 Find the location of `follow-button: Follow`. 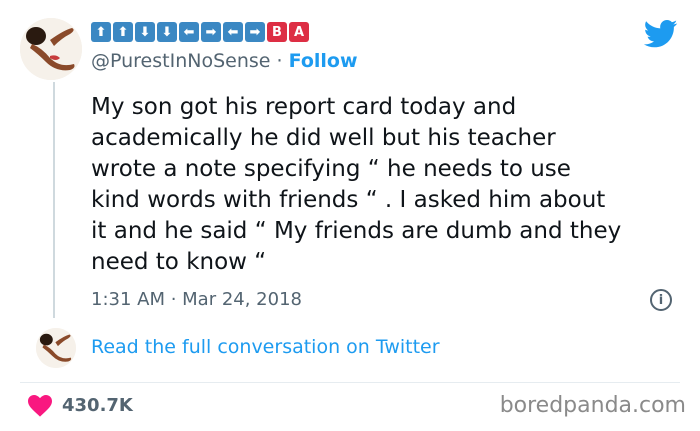

follow-button: Follow is located at coordinates (323, 61).